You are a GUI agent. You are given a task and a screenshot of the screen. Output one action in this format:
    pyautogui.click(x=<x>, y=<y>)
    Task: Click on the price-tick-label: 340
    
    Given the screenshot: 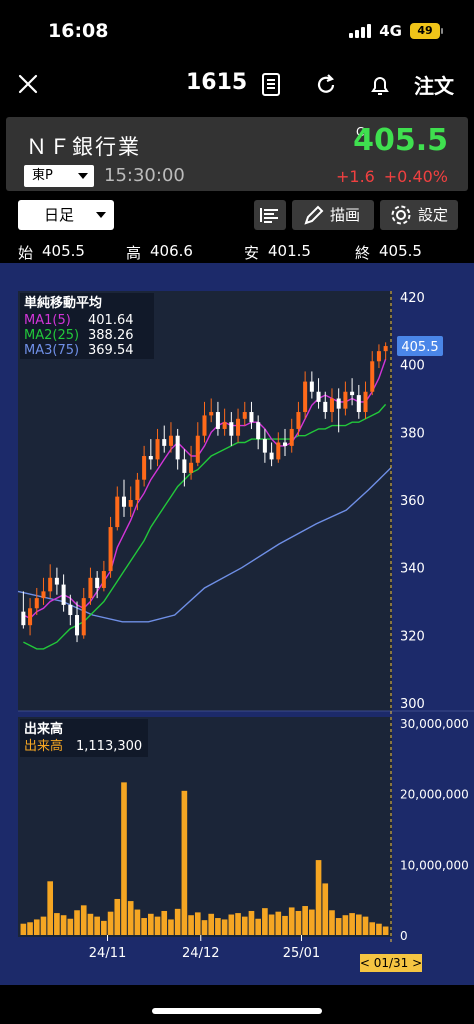 What is the action you would take?
    pyautogui.click(x=412, y=569)
    